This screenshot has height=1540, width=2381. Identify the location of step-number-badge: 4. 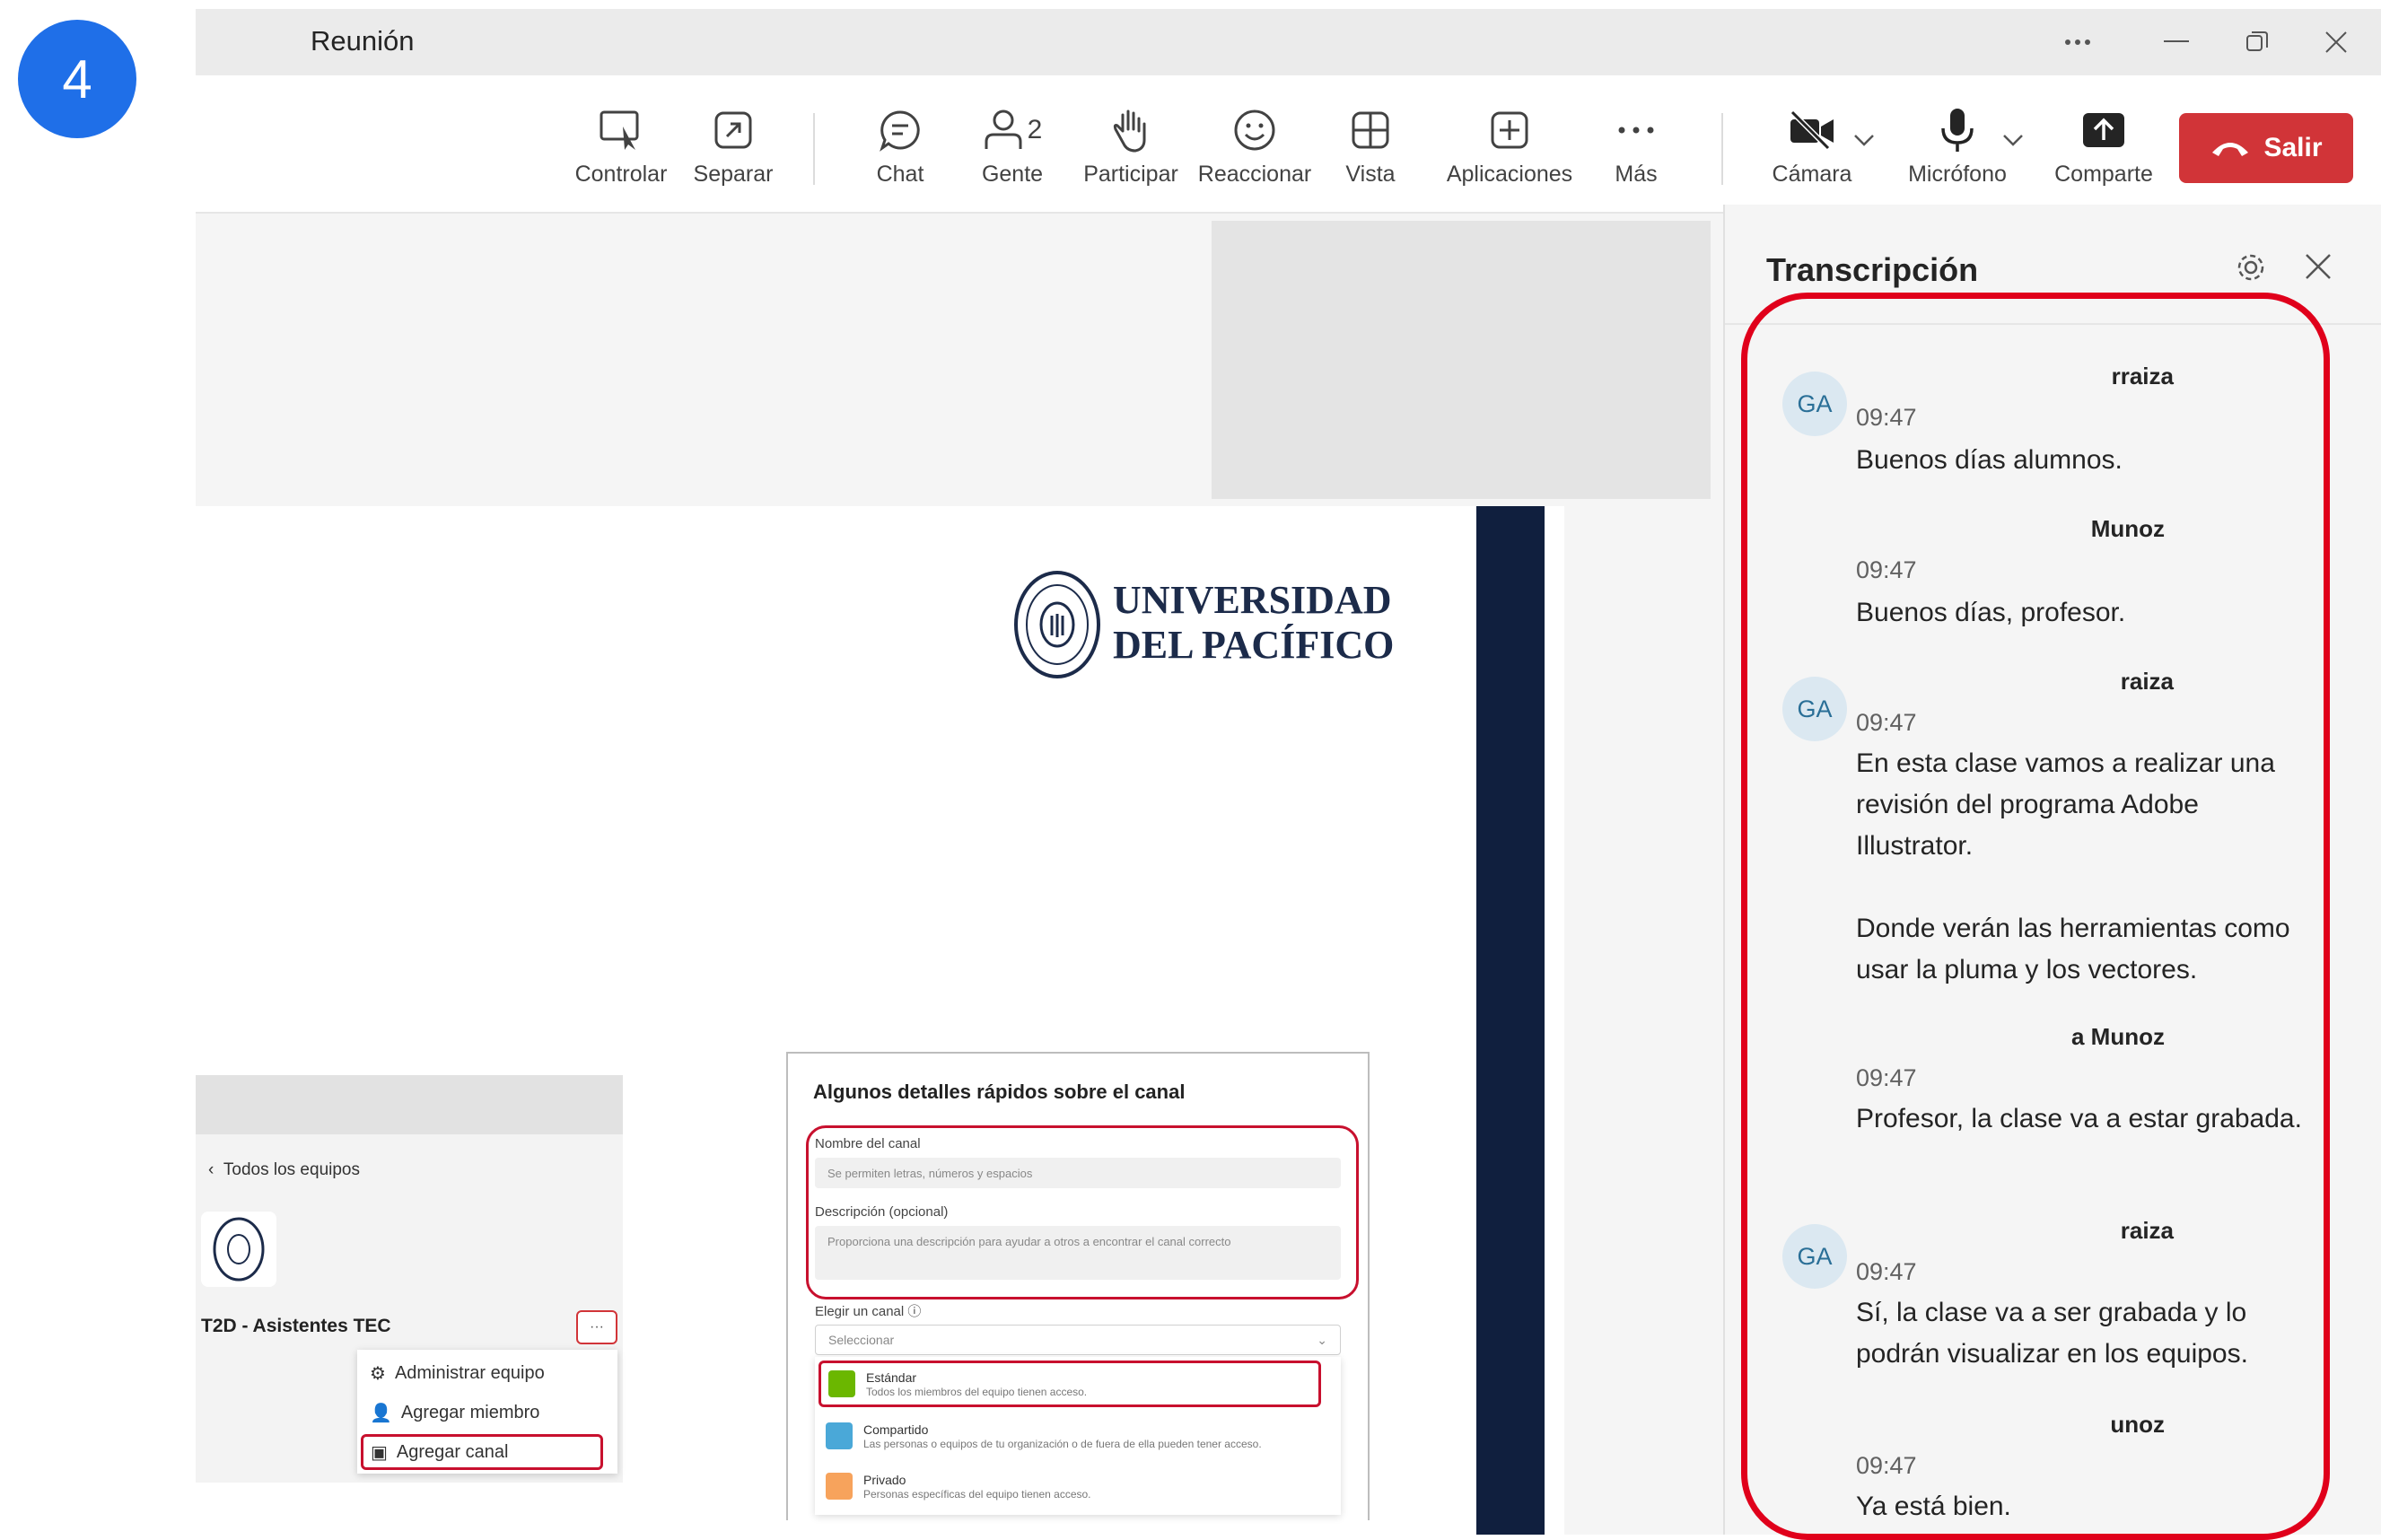
(77, 79).